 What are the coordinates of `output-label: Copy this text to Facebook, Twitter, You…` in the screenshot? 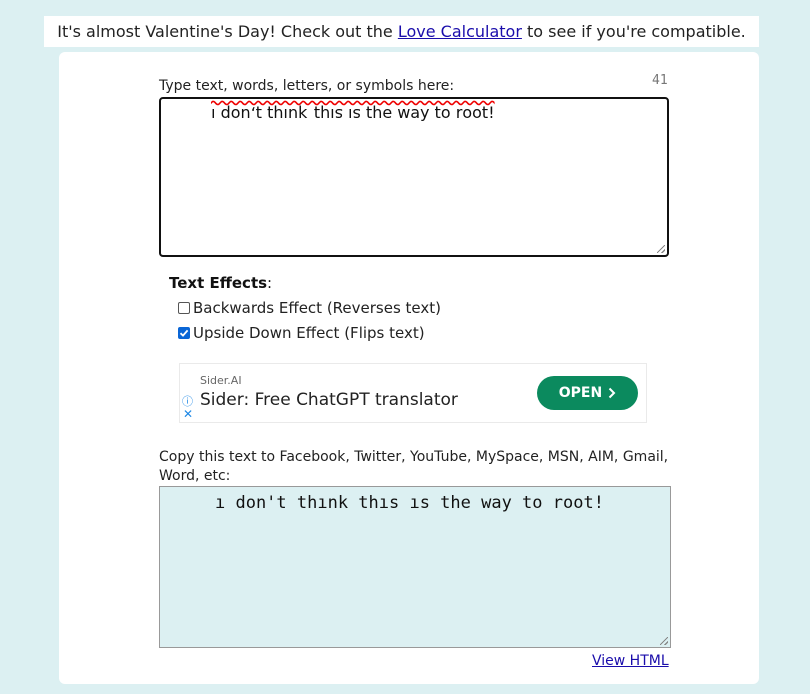 It's located at (414, 466).